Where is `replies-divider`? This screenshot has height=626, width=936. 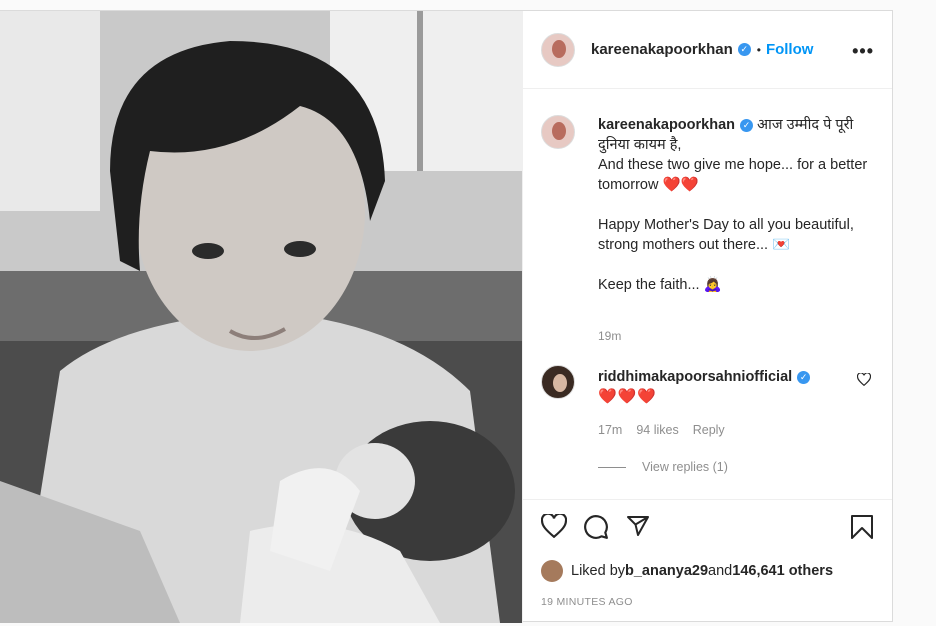
replies-divider is located at coordinates (612, 467).